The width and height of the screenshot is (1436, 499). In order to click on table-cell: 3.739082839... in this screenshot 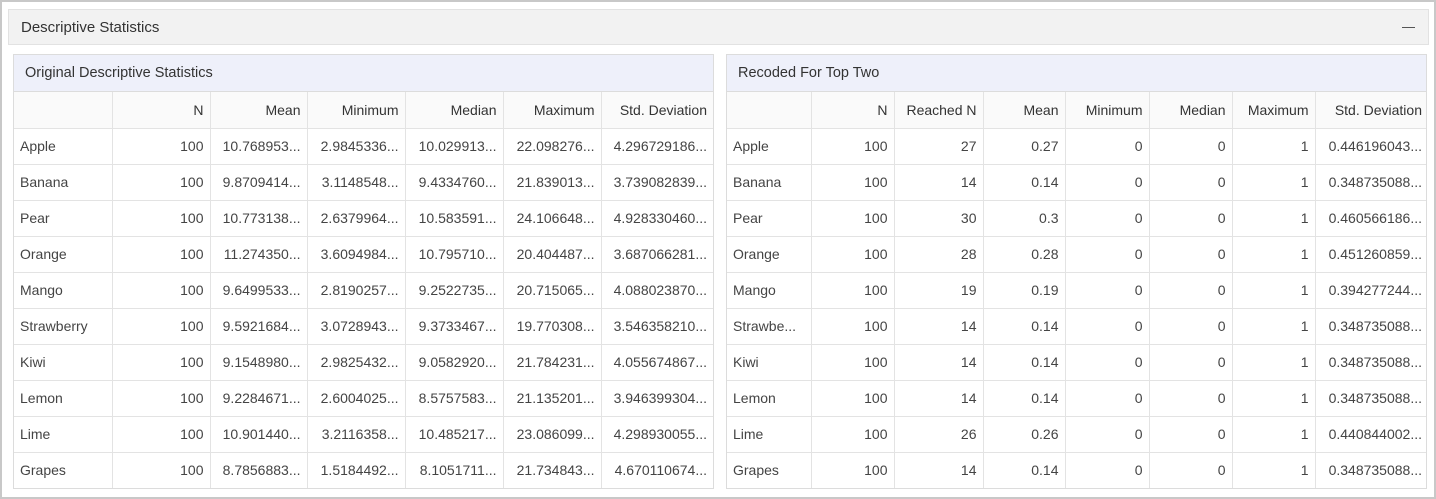, I will do `click(657, 182)`.